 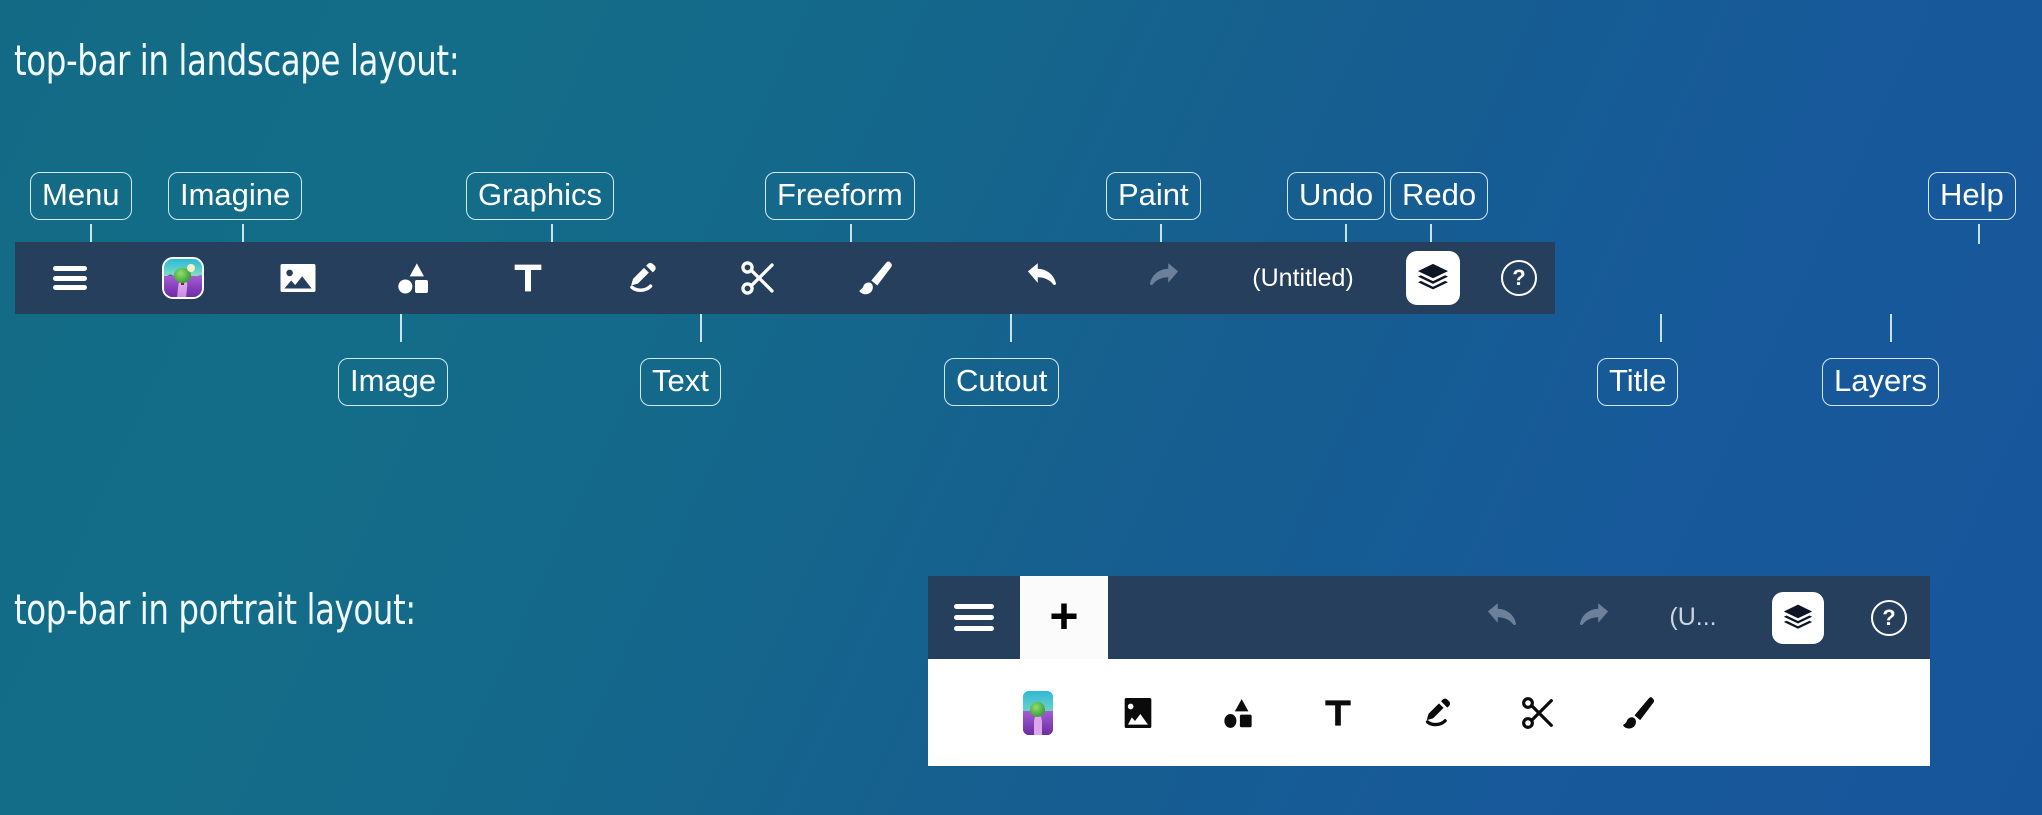 I want to click on portrait-add-button: +, so click(x=1064, y=617).